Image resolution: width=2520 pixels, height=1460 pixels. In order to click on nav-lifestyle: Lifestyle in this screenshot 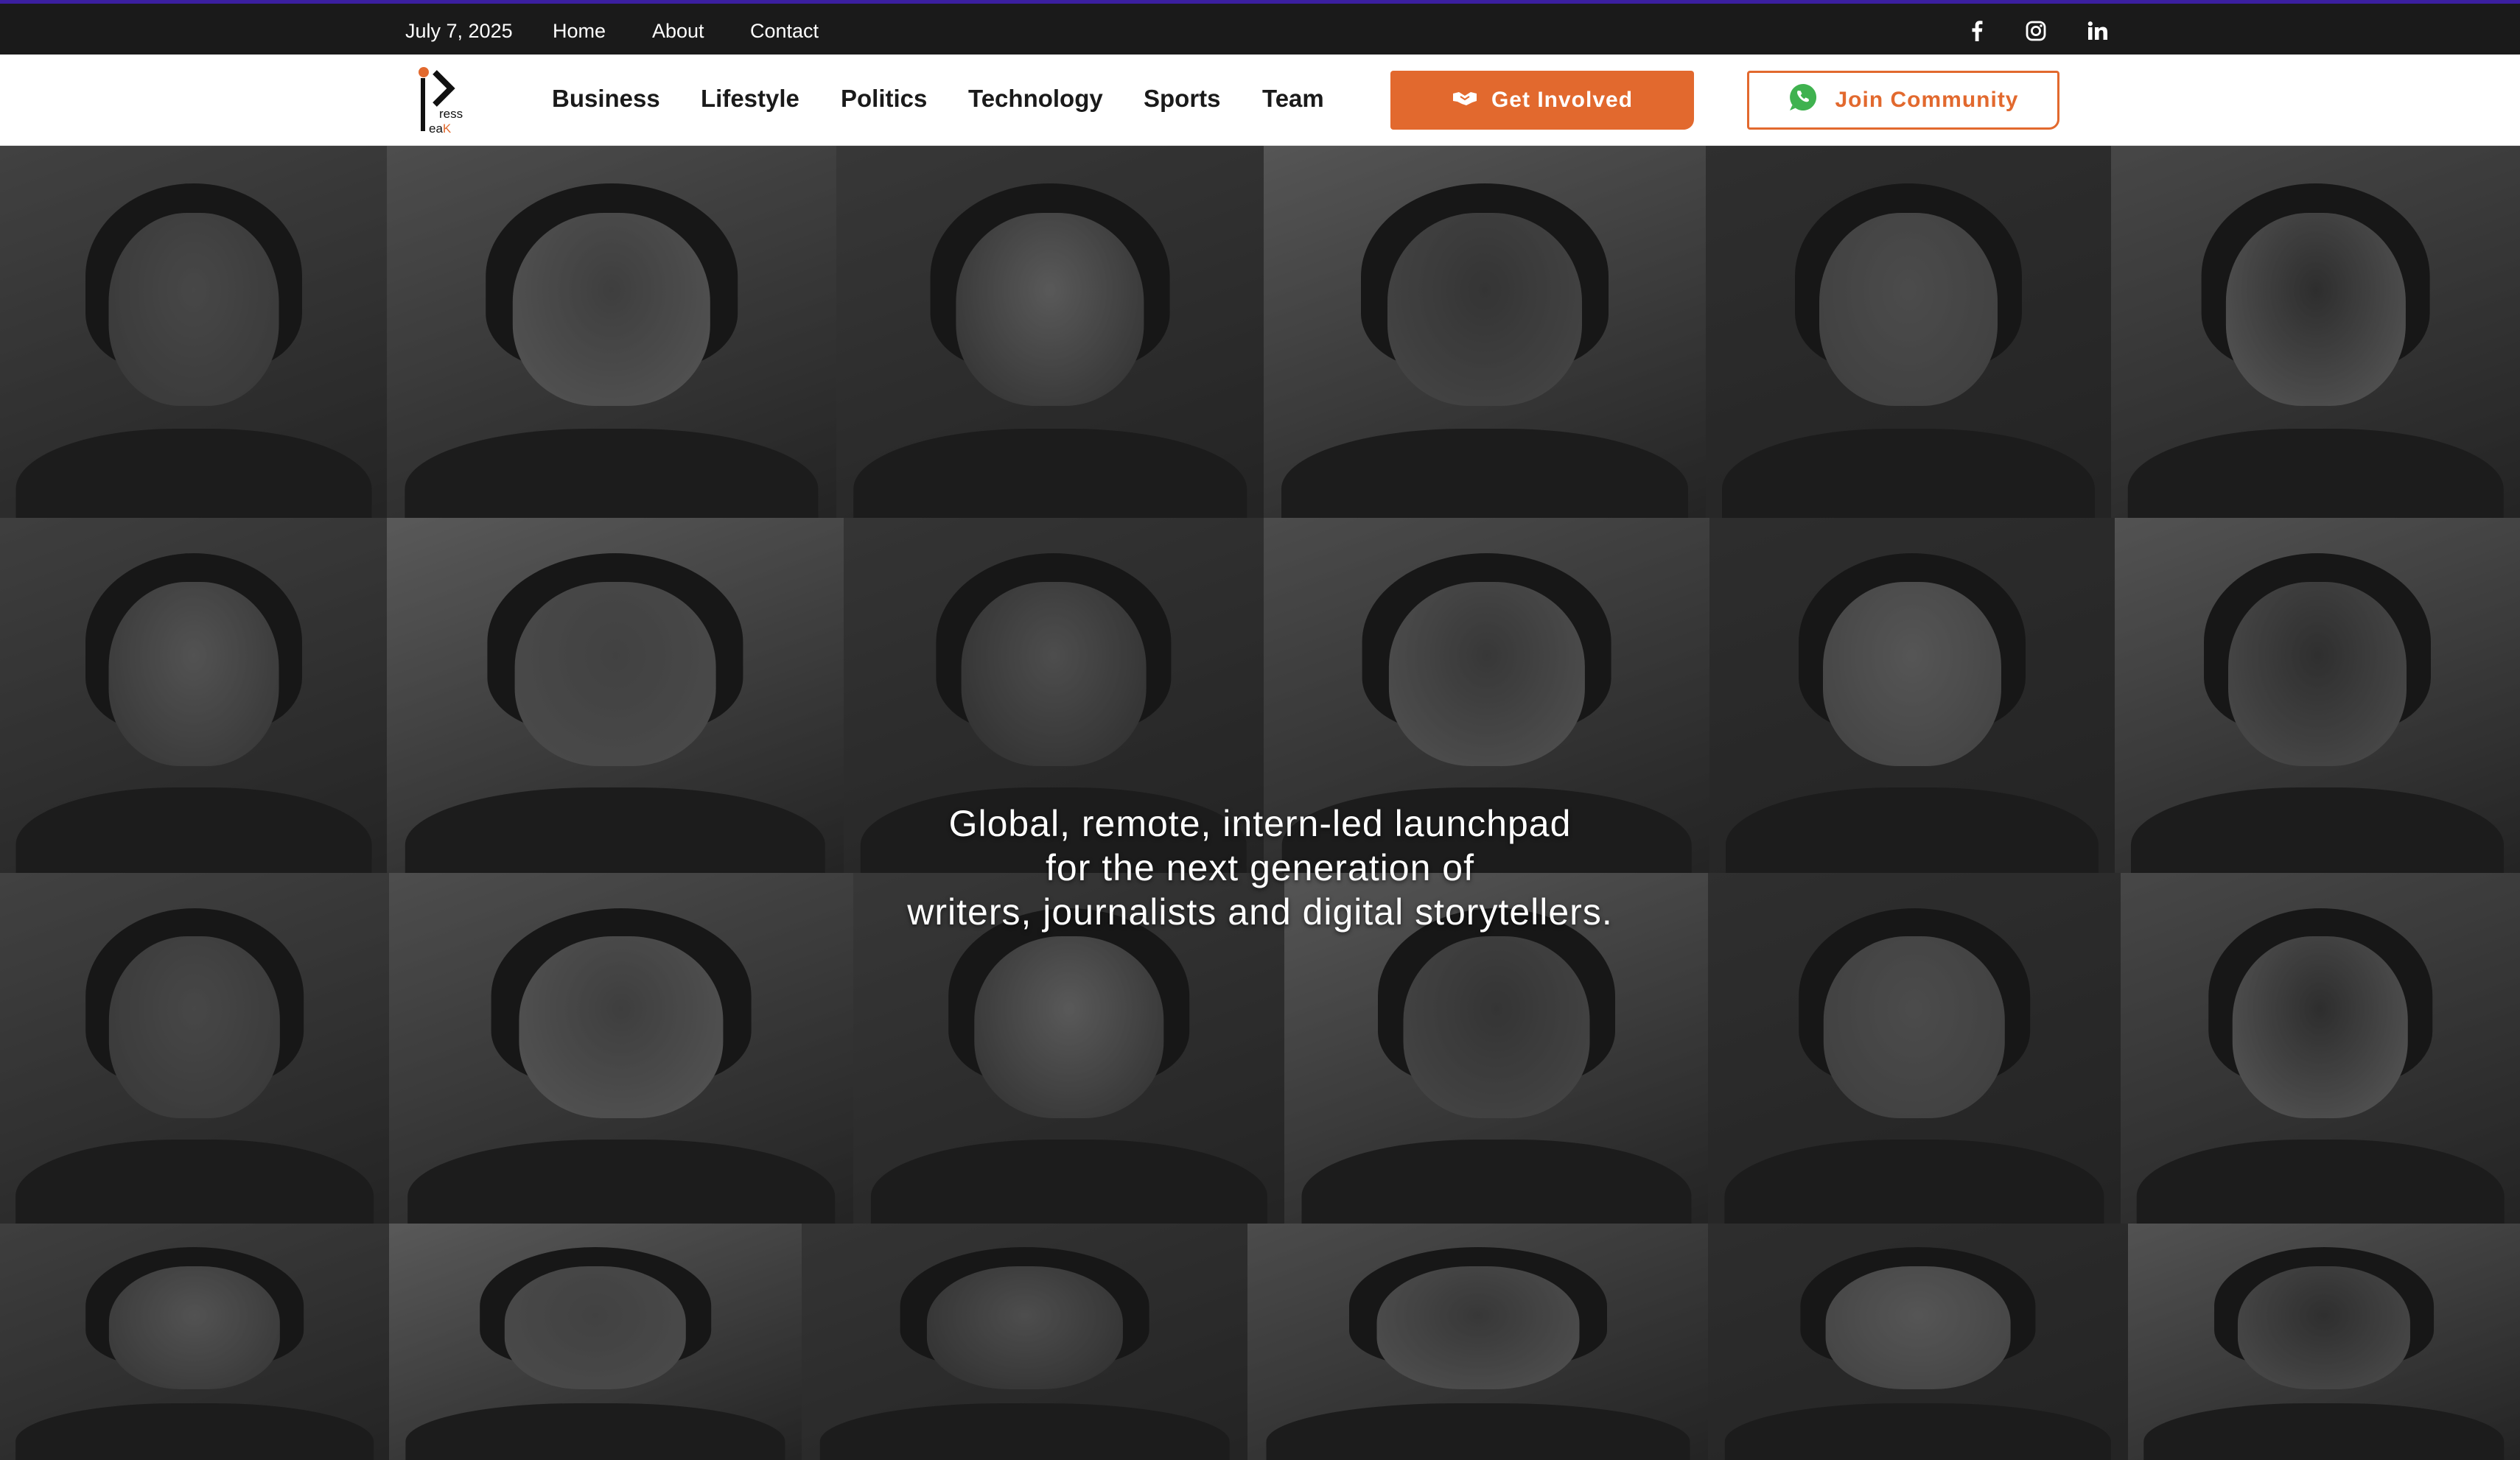, I will do `click(750, 99)`.